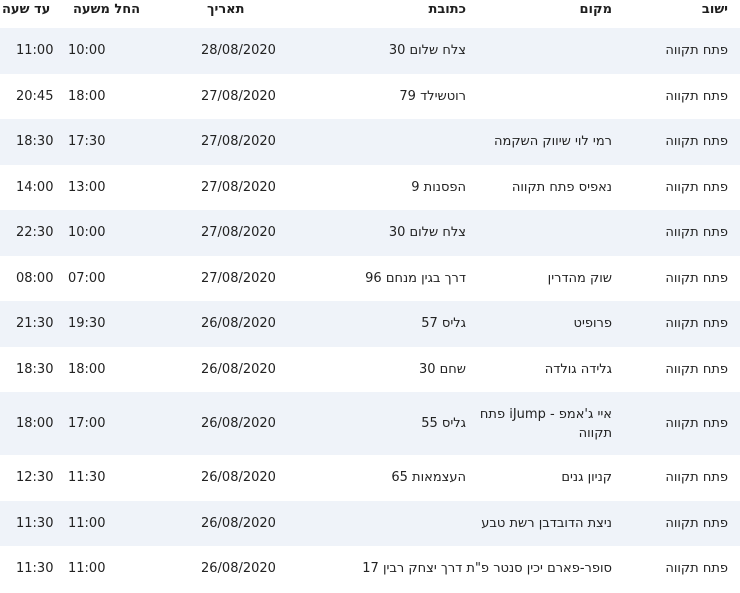  Describe the element at coordinates (561, 187) in the screenshot. I see `cell-place: נאפיס פתח תקווה` at that location.